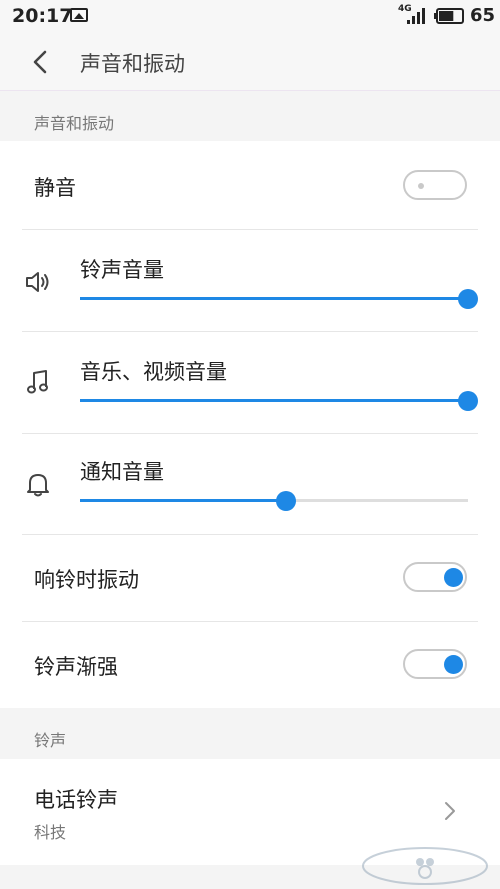 The image size is (500, 889). What do you see at coordinates (50, 740) in the screenshot?
I see `section-label-ringtone: 铃声` at bounding box center [50, 740].